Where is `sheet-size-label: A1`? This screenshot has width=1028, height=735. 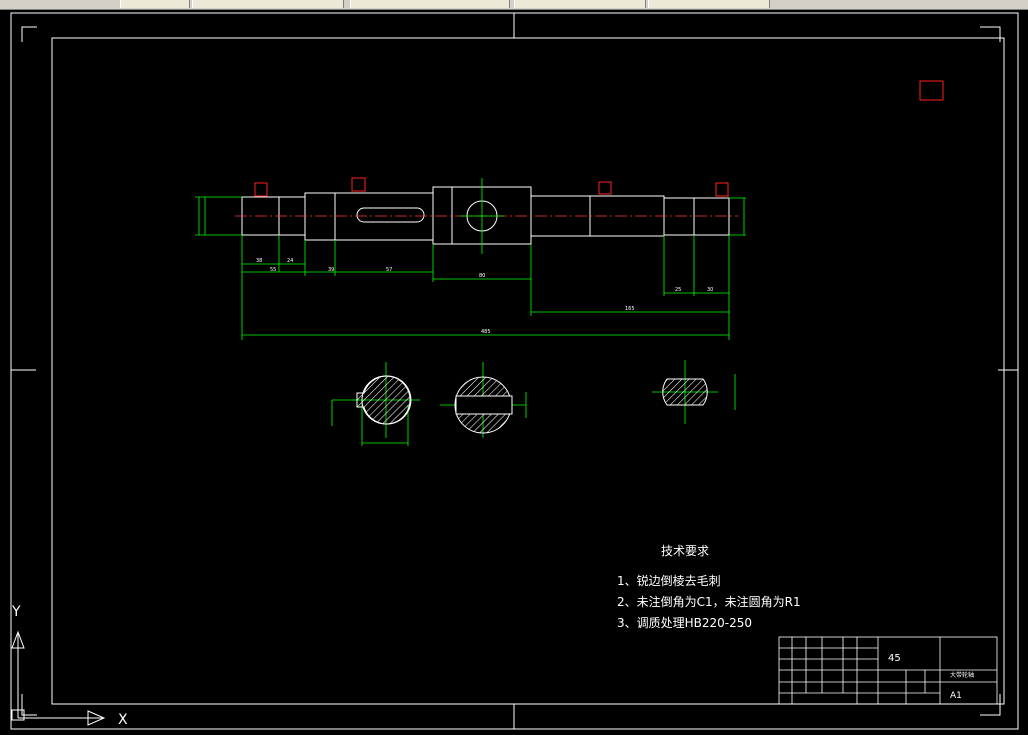 sheet-size-label: A1 is located at coordinates (956, 696).